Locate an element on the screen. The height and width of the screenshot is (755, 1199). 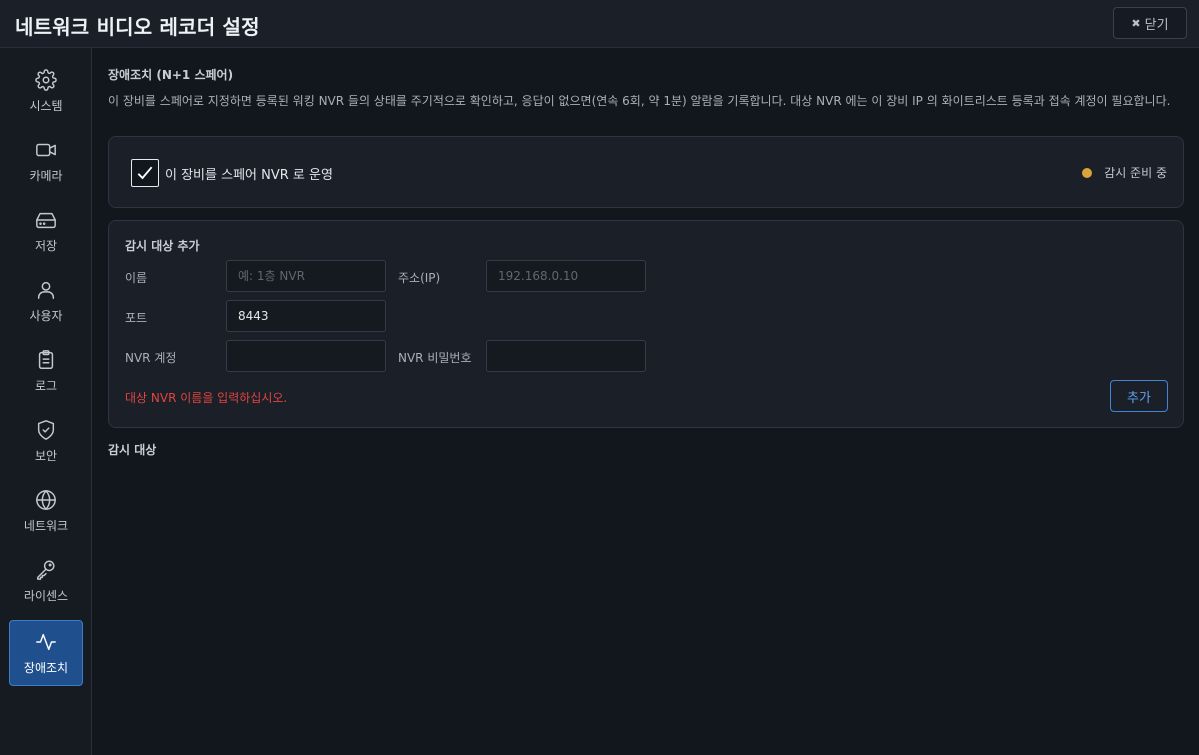
password-input is located at coordinates (566, 356).